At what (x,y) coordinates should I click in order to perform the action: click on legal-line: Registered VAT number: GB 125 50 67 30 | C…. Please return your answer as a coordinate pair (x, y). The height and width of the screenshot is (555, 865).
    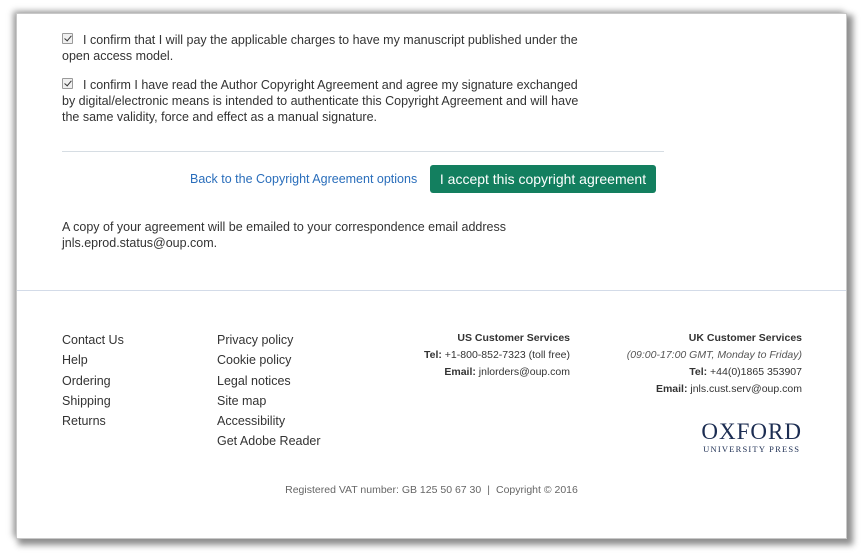
    Looking at the image, I should click on (431, 490).